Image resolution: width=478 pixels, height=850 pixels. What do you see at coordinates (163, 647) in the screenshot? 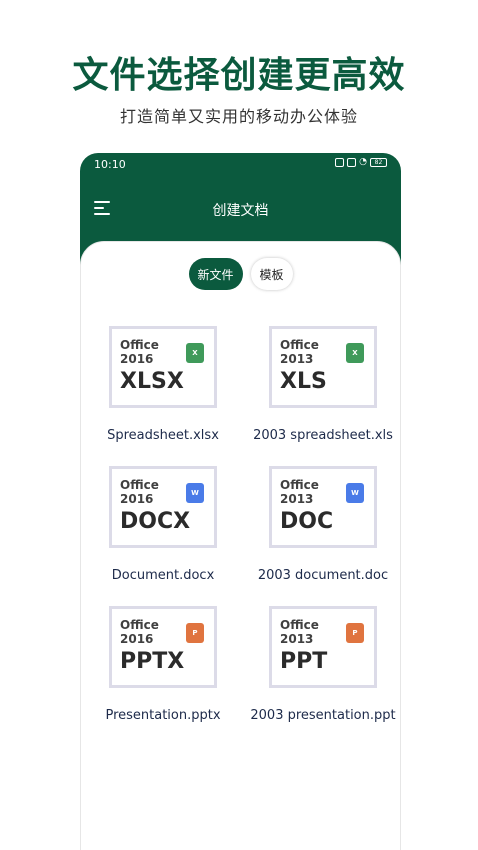
I see `file-thumbnail: Office 2016 PPTX P` at bounding box center [163, 647].